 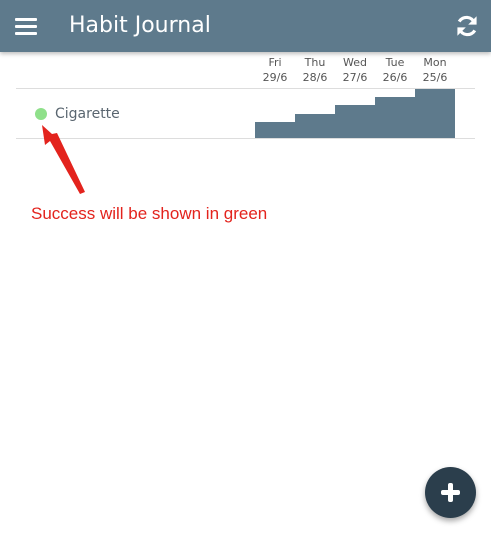 What do you see at coordinates (435, 62) in the screenshot?
I see `day-label: Mon` at bounding box center [435, 62].